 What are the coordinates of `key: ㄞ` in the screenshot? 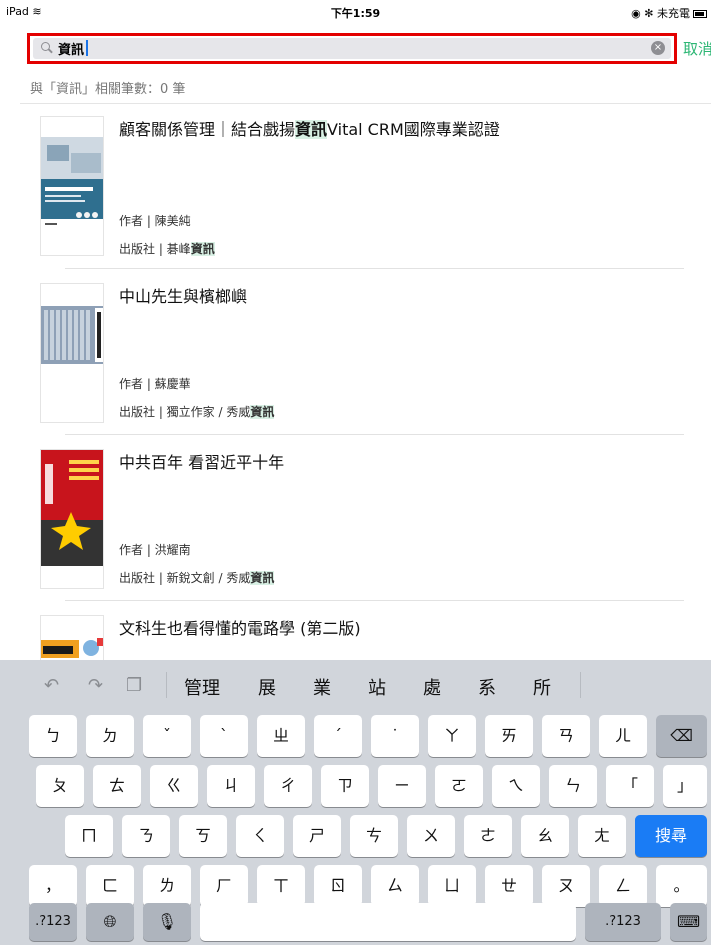 It's located at (509, 736).